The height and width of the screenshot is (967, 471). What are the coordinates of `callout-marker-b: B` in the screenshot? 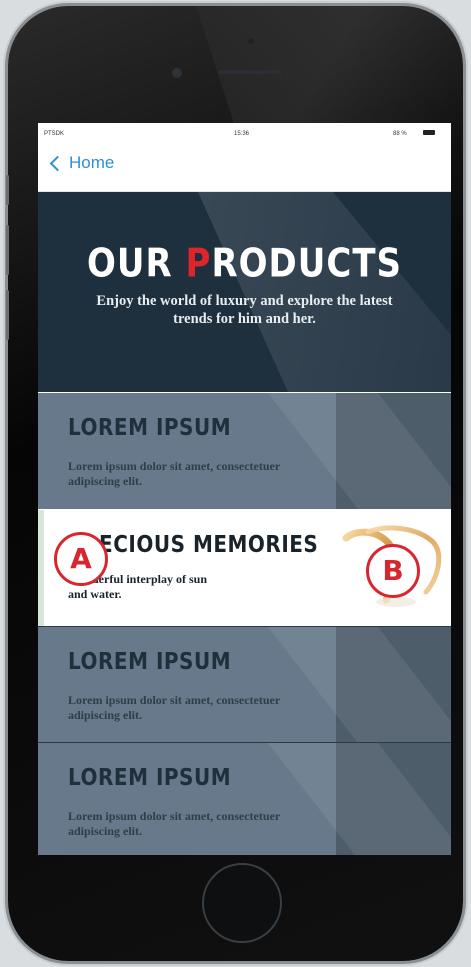 It's located at (393, 571).